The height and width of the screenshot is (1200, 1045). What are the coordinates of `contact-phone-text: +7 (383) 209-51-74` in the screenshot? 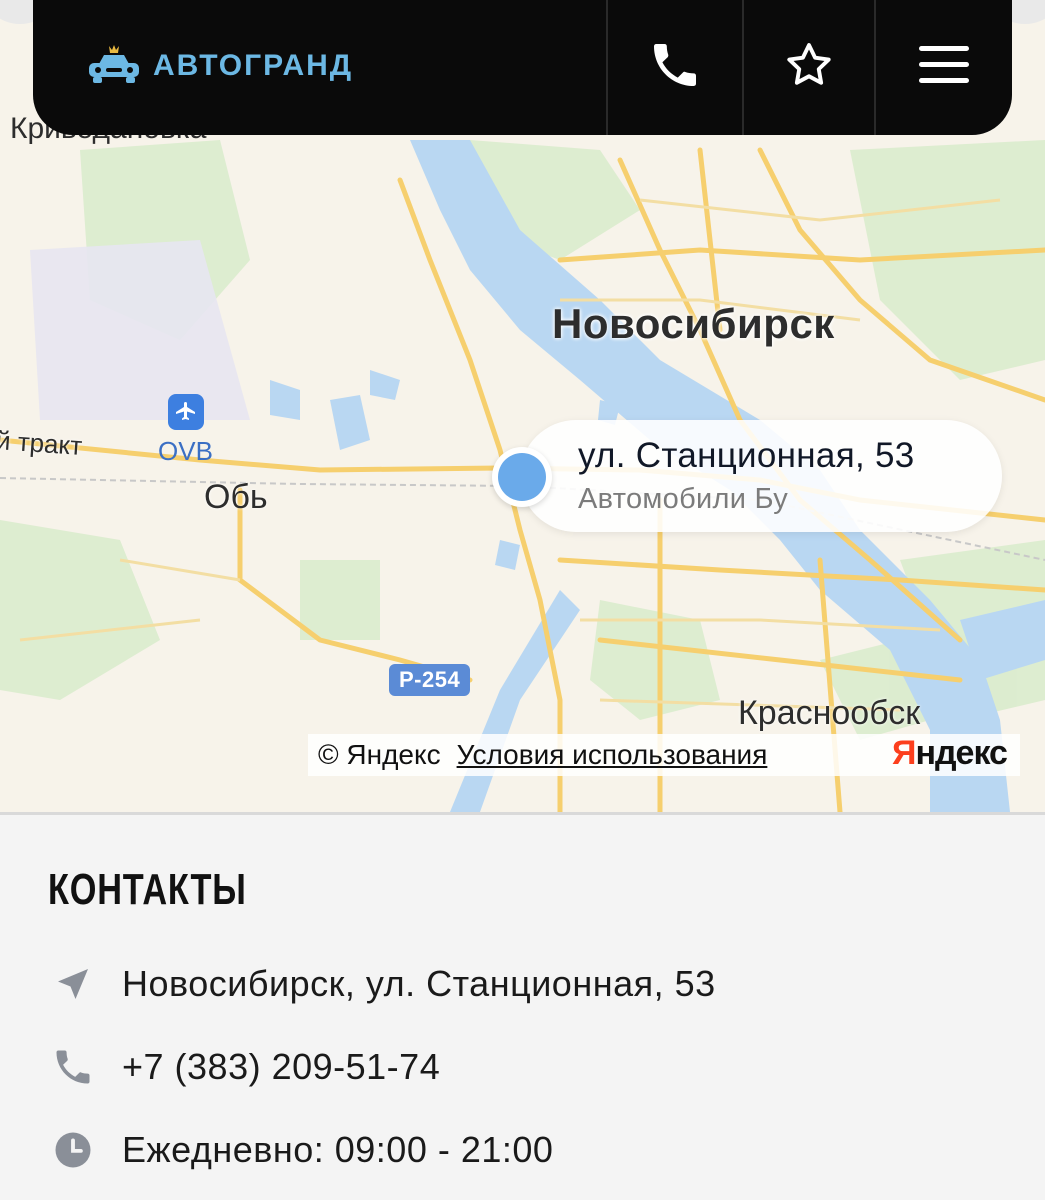 It's located at (281, 1067).